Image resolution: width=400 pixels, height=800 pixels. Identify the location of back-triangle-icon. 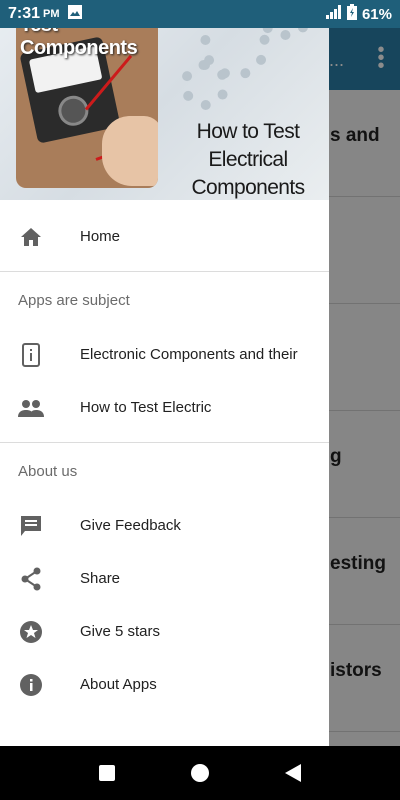
(293, 773).